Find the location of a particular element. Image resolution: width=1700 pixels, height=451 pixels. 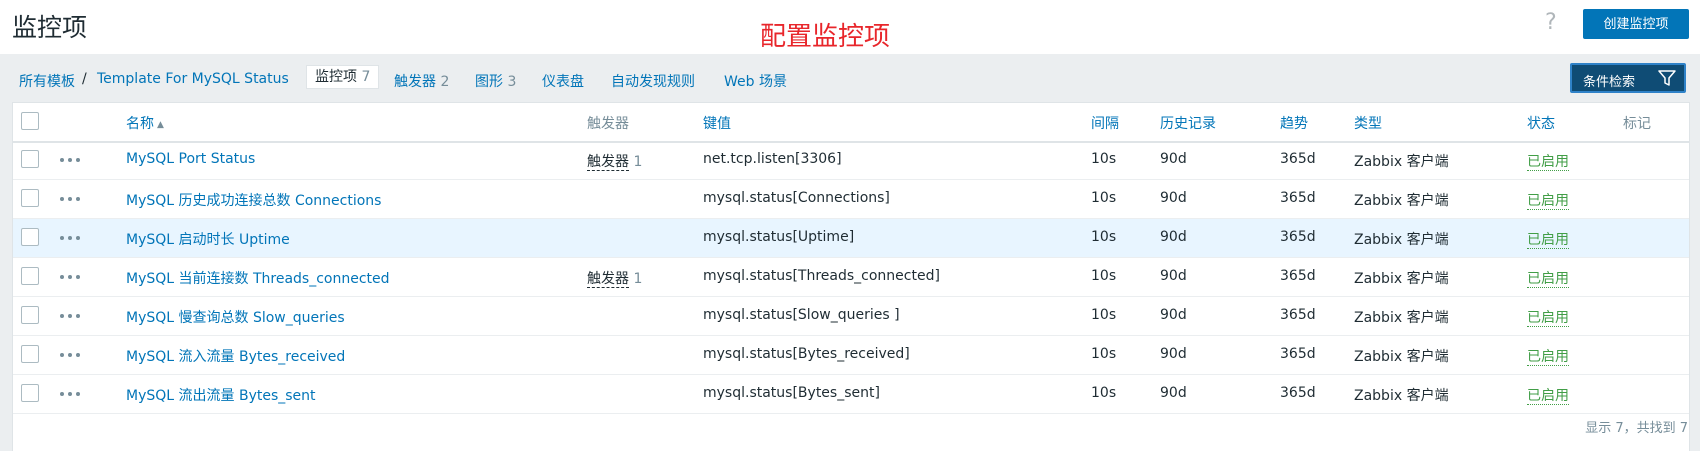

select-all-checkbox is located at coordinates (30, 121).